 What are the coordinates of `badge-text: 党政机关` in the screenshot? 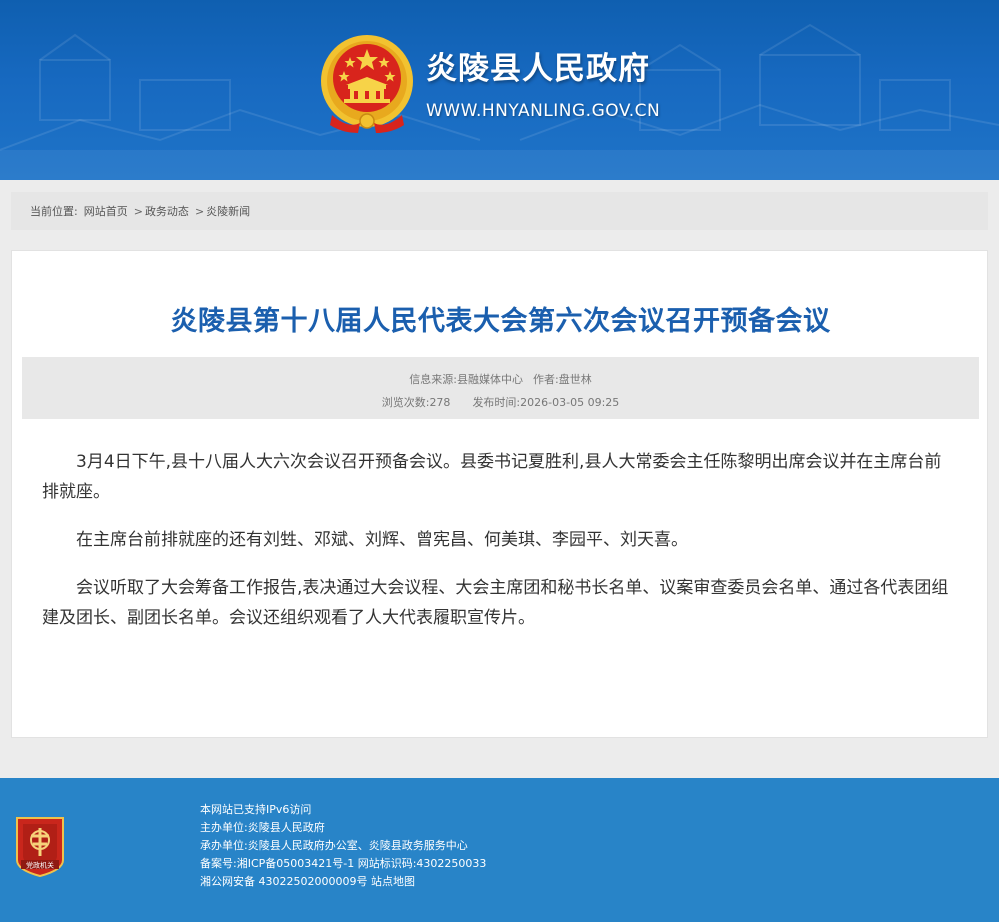 It's located at (40, 865).